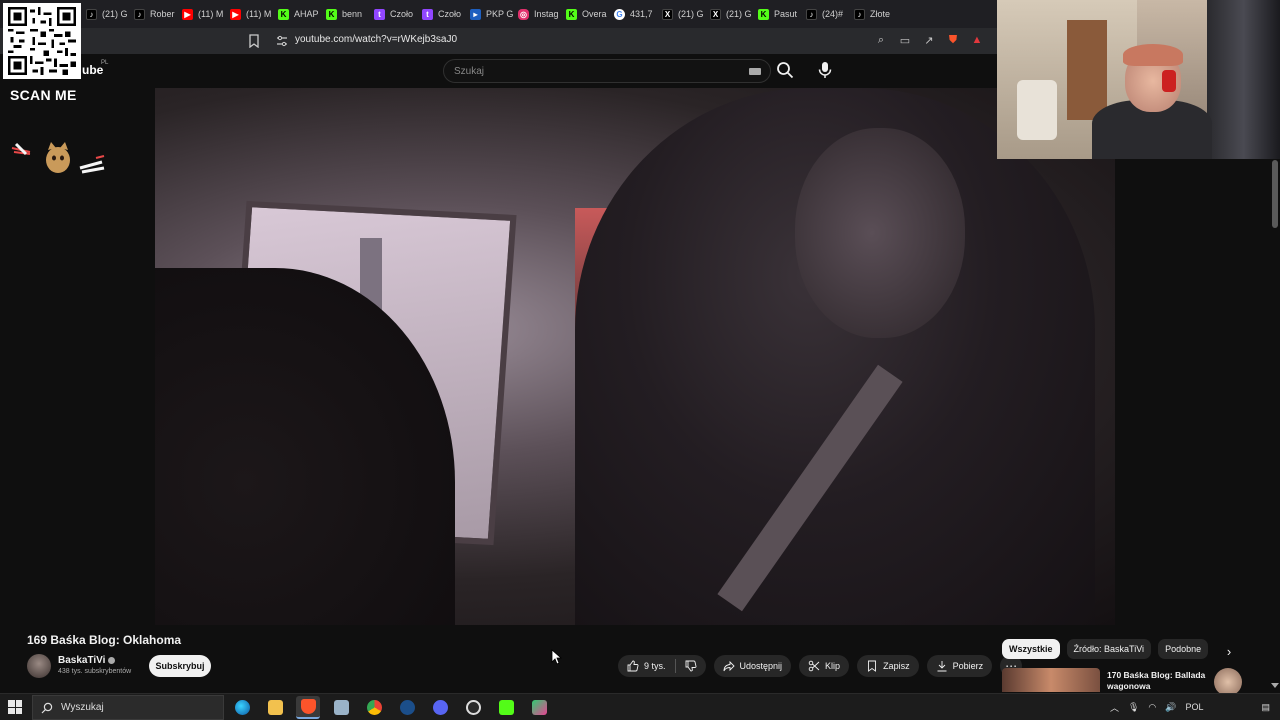 The width and height of the screenshot is (1280, 720). I want to click on browser-tab: K AHAP, so click(298, 14).